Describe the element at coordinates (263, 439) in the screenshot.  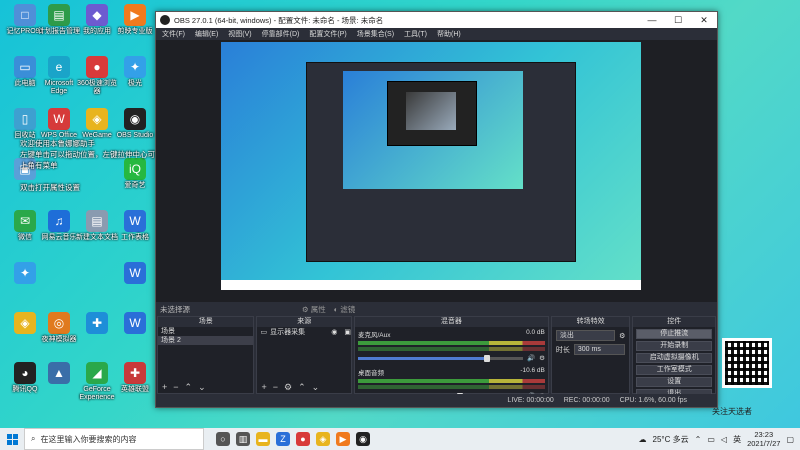
I see `file-explorer-icon: ▬` at that location.